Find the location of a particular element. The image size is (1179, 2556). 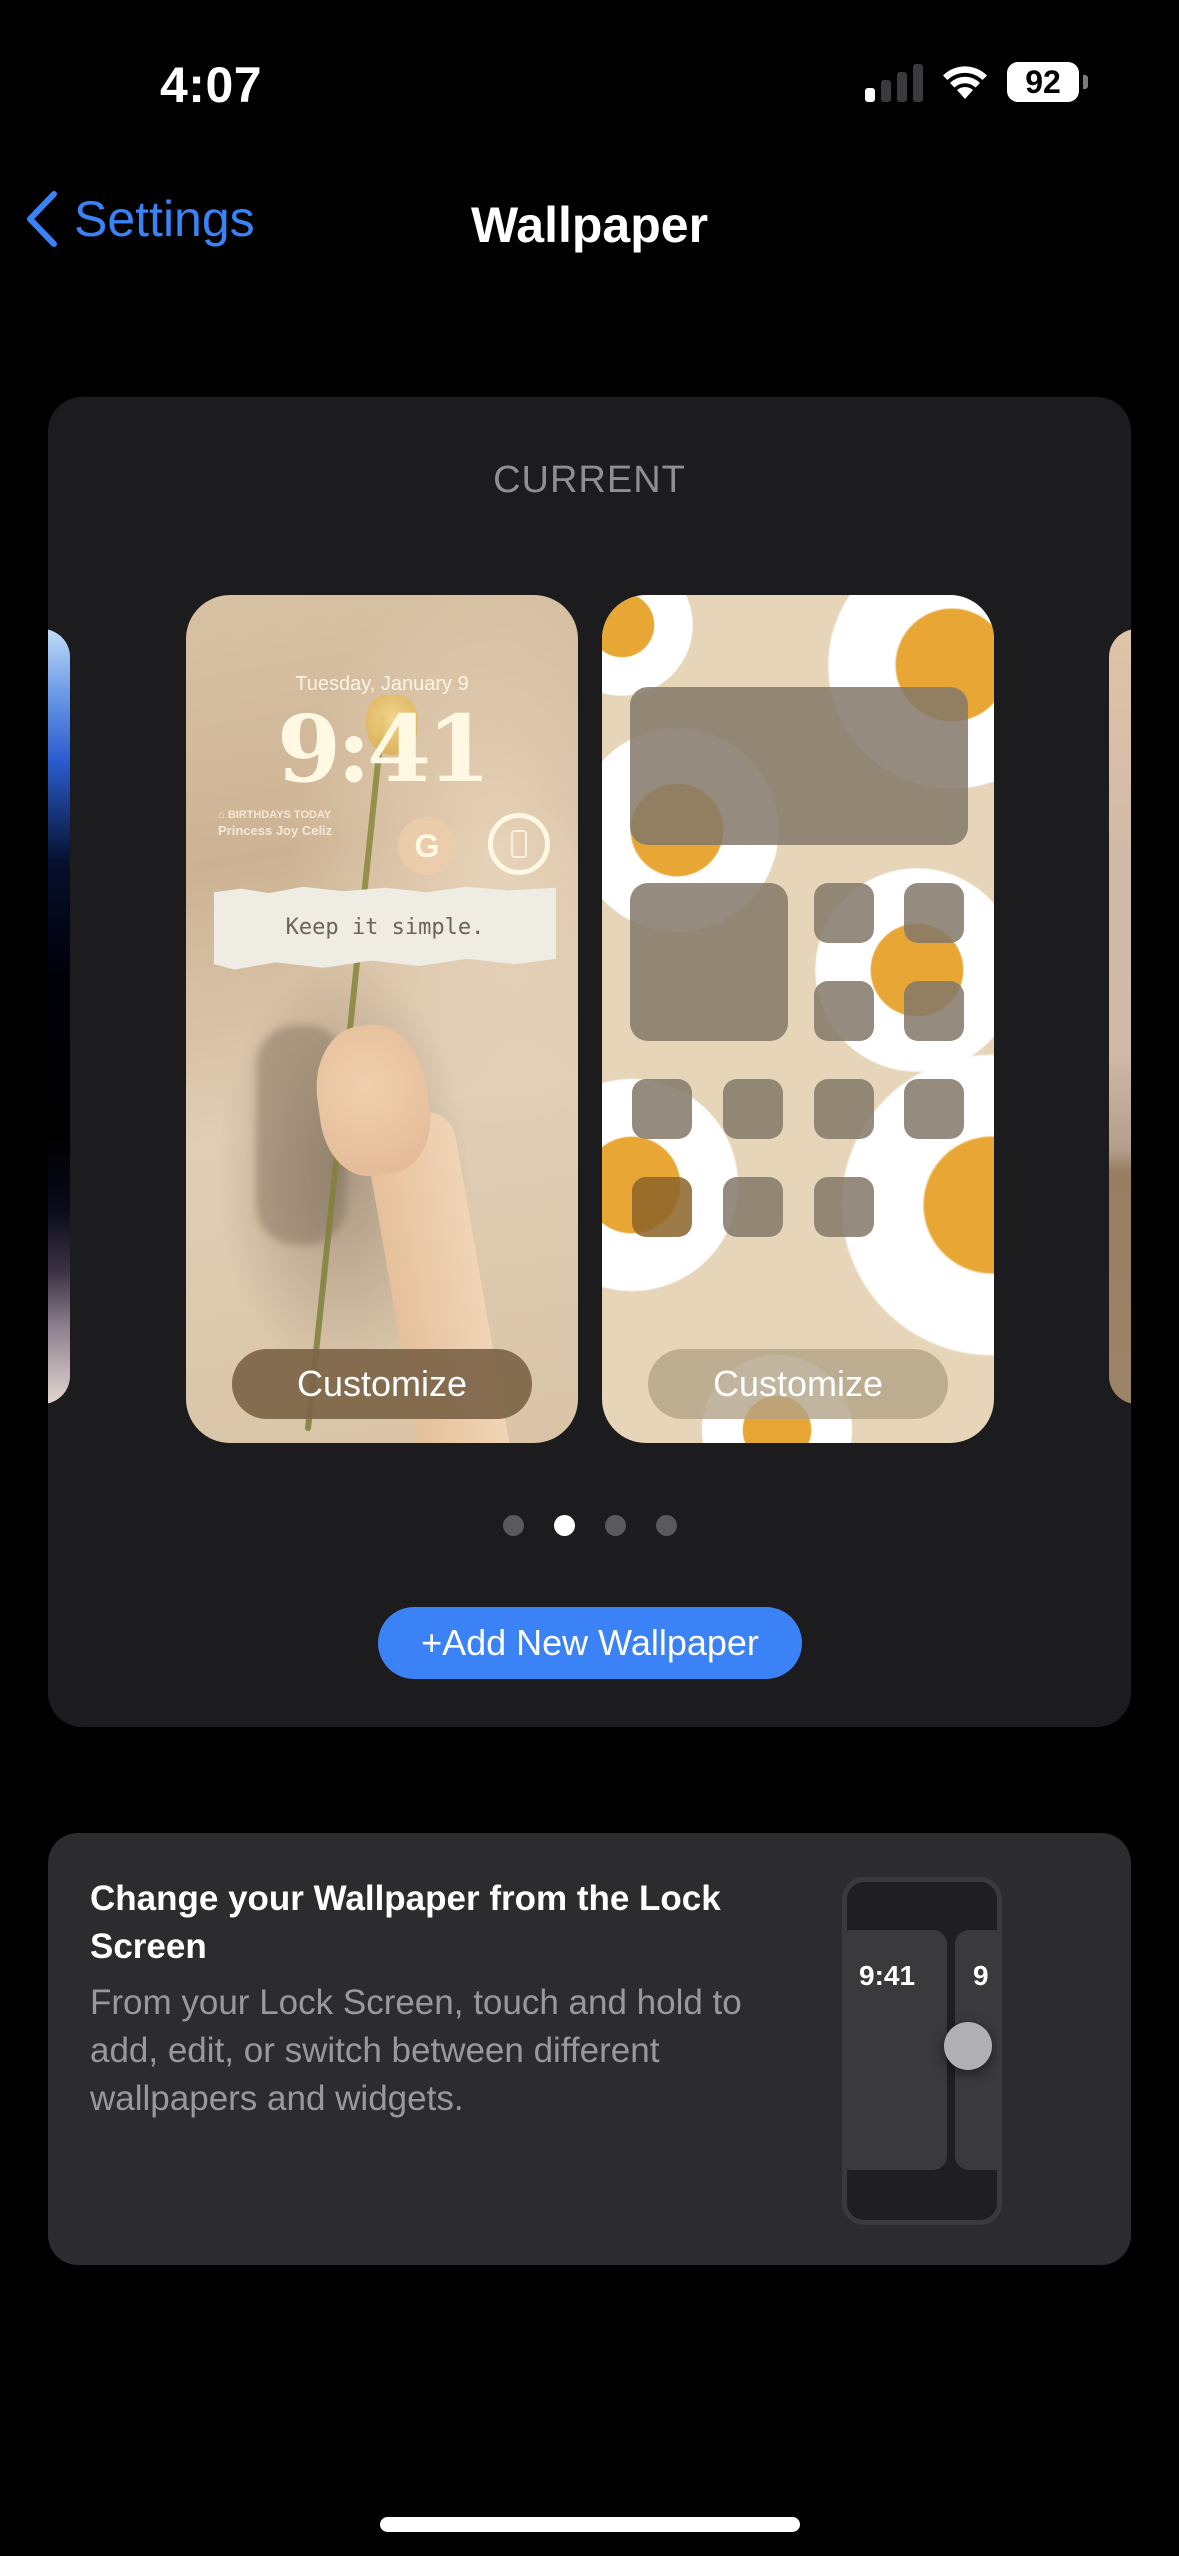

touch-indicator-icon is located at coordinates (968, 2046).